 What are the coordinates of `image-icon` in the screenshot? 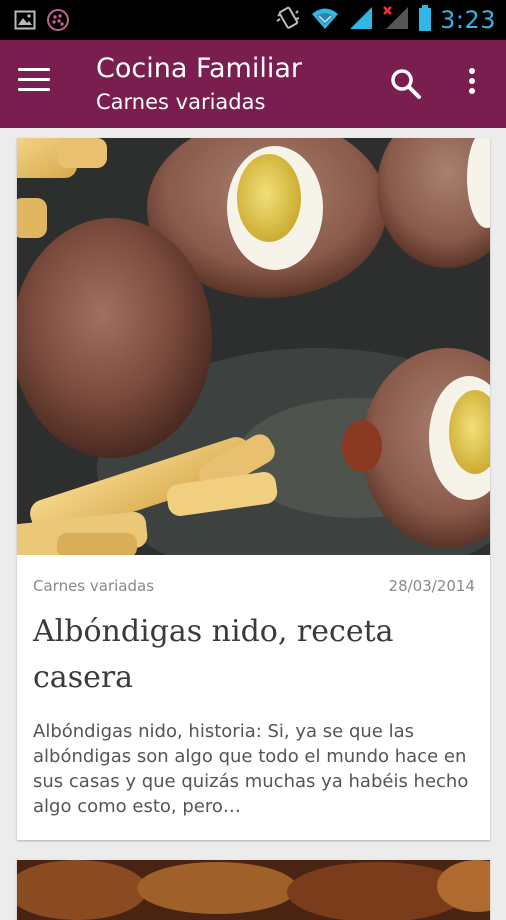 It's located at (25, 22).